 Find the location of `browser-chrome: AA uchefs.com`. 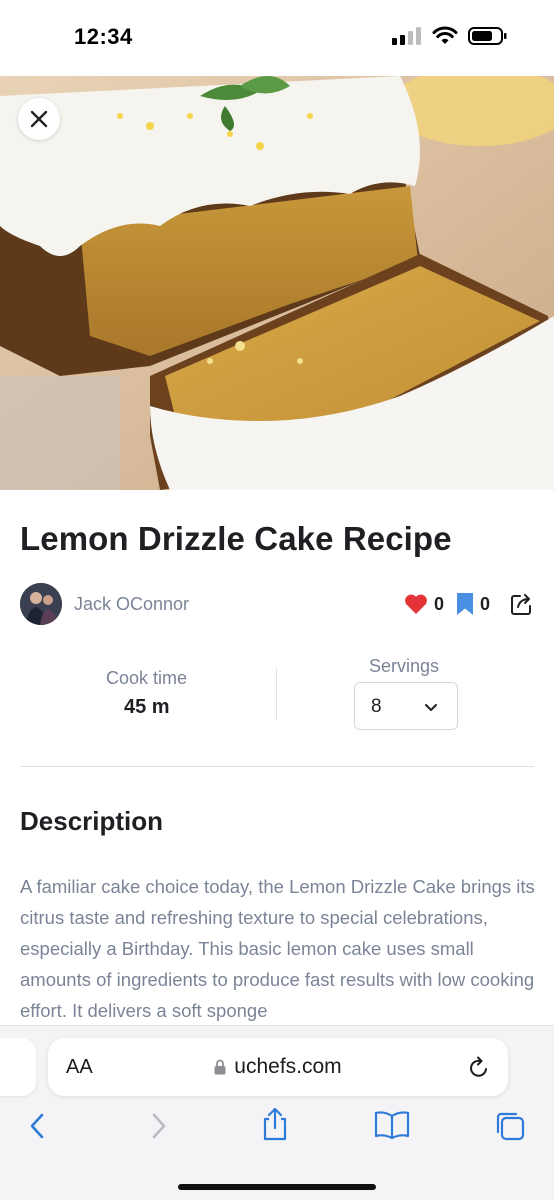

browser-chrome: AA uchefs.com is located at coordinates (277, 1112).